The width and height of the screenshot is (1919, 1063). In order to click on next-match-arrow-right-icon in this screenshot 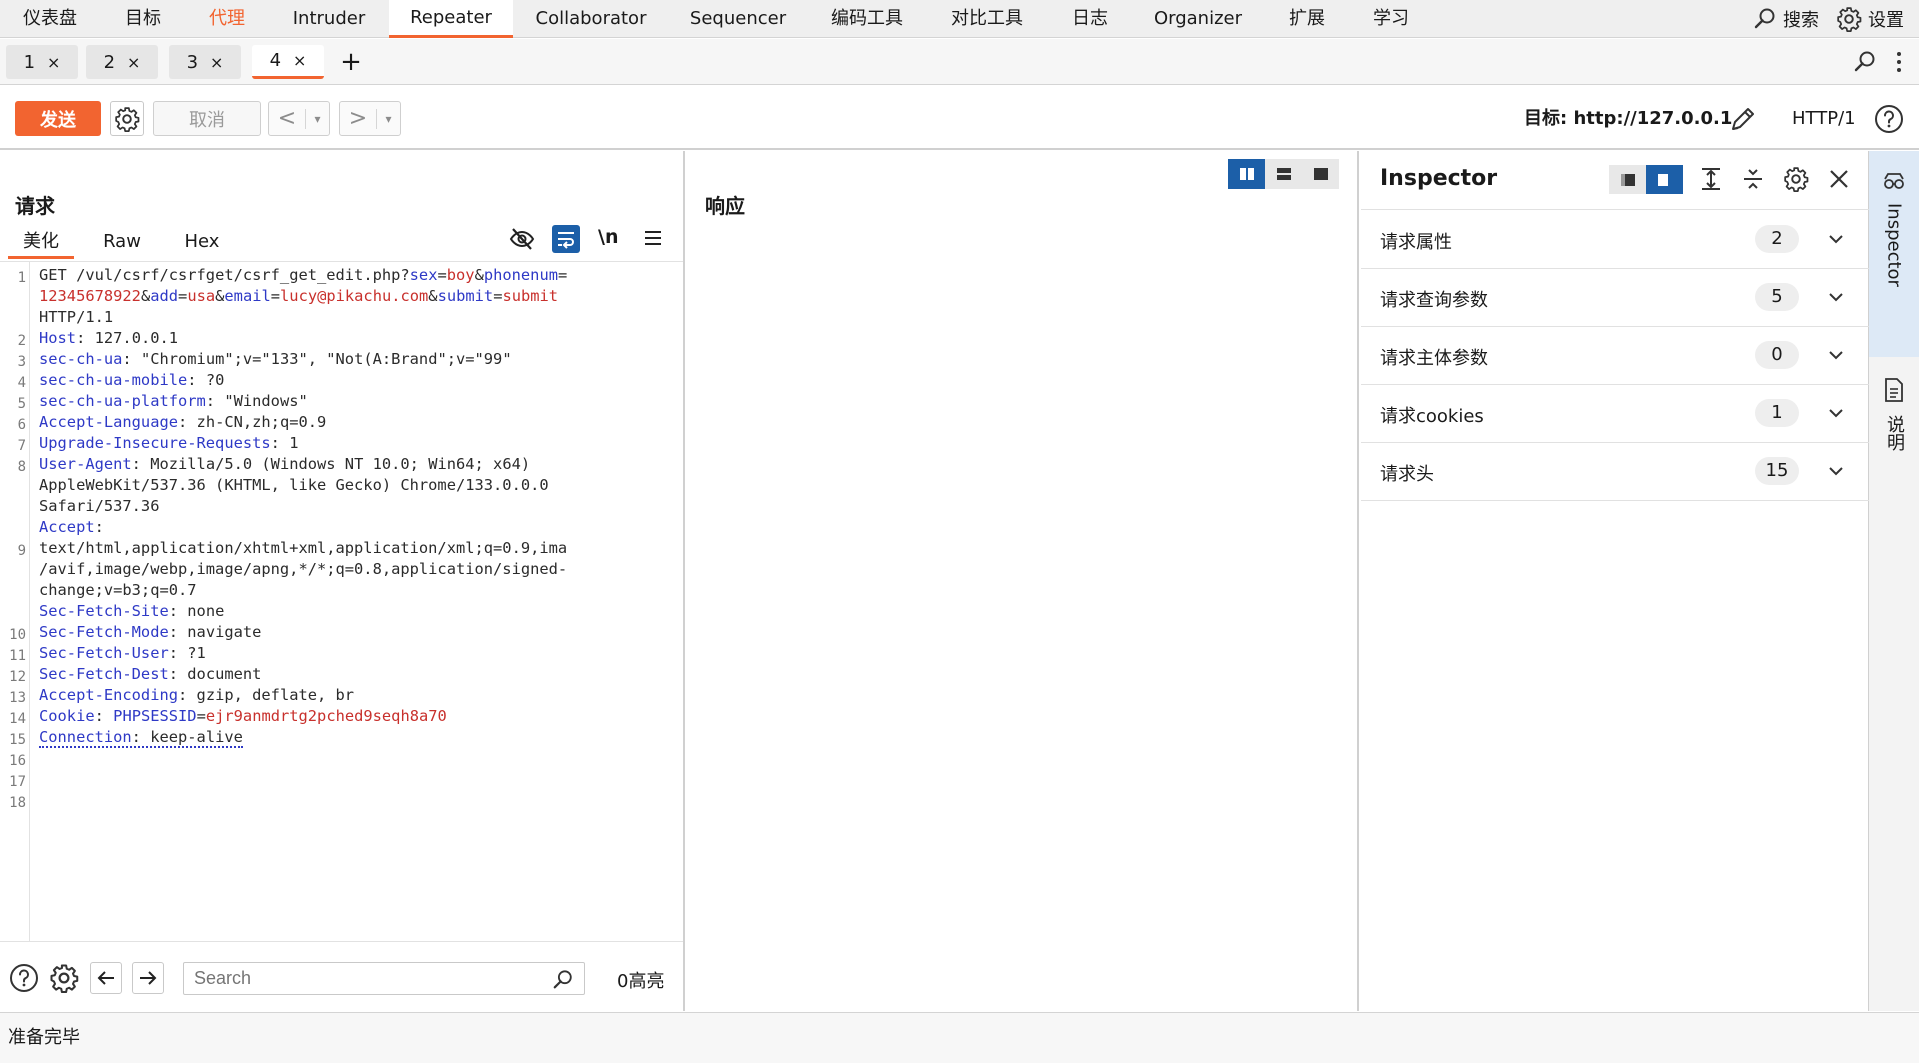, I will do `click(148, 978)`.